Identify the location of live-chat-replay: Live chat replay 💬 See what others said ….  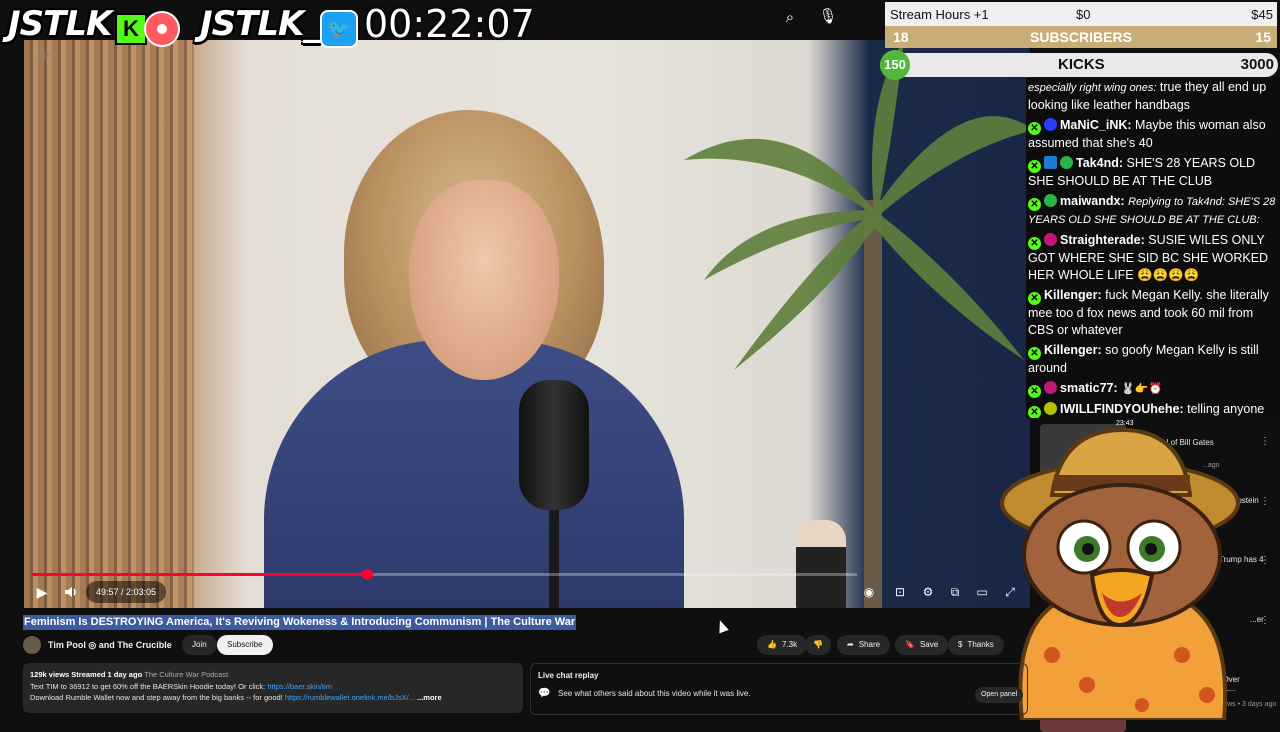
(779, 689).